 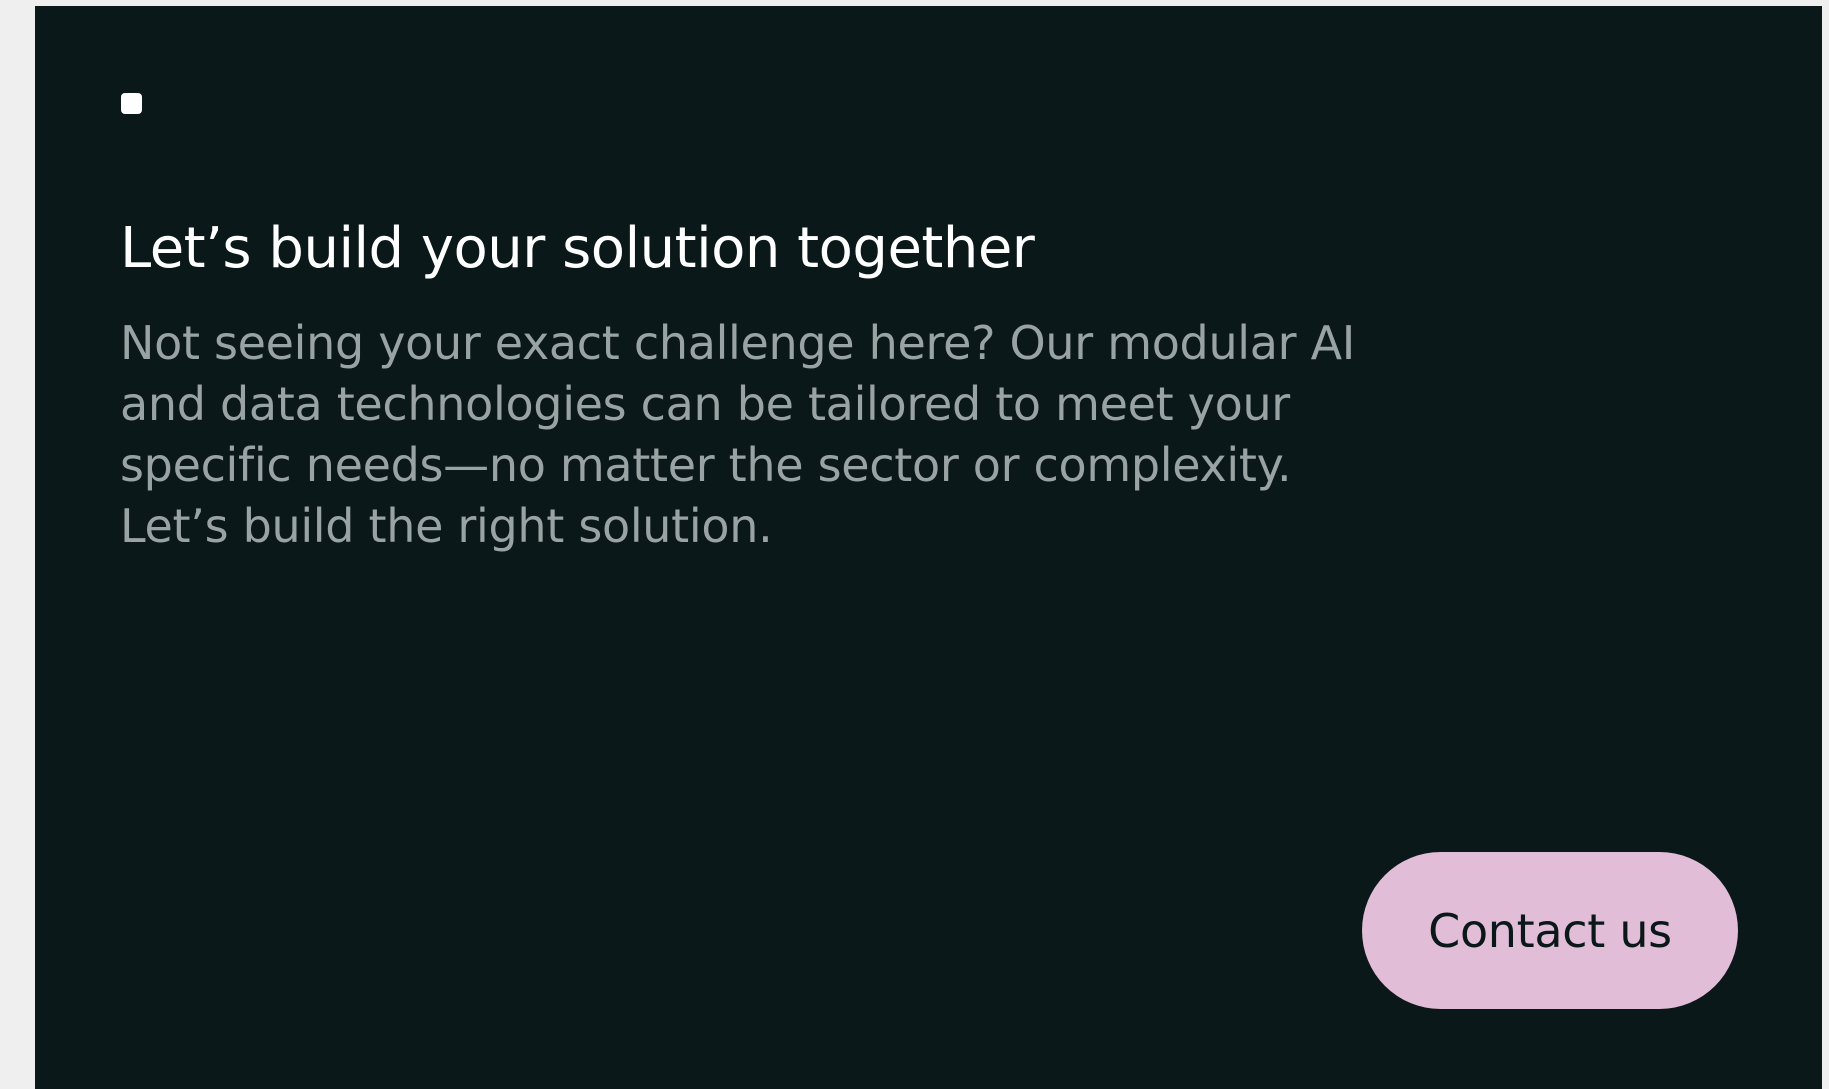 I want to click on square-bullet-icon, so click(x=131, y=103).